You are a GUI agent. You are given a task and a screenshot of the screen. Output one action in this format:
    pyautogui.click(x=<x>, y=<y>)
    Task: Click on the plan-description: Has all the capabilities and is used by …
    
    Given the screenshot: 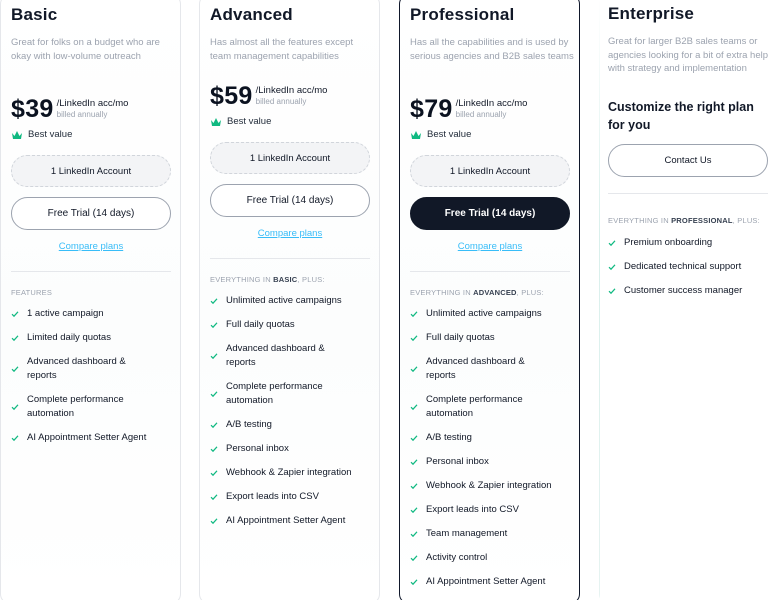 What is the action you would take?
    pyautogui.click(x=492, y=49)
    